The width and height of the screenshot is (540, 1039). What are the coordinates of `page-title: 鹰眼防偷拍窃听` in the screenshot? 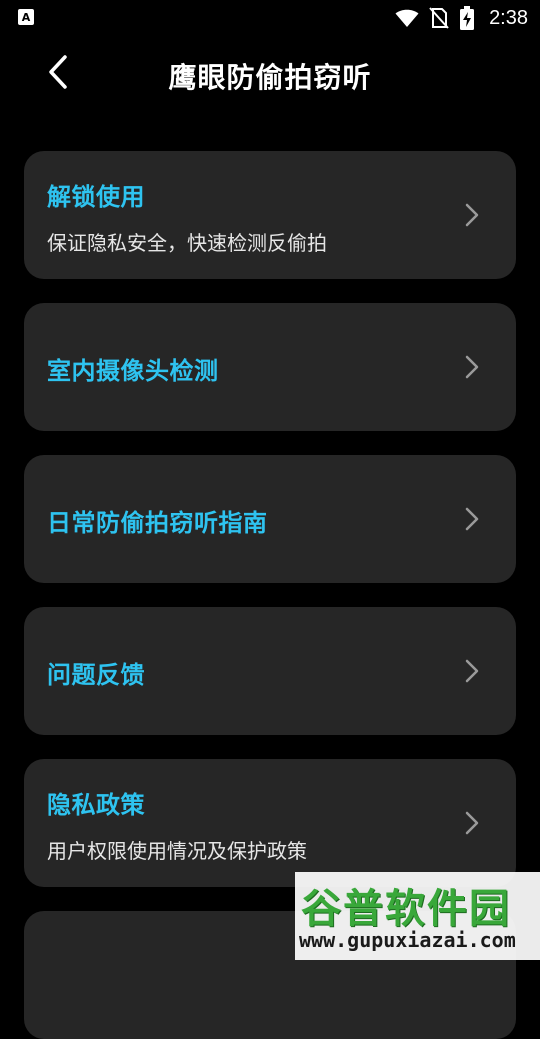 It's located at (270, 77).